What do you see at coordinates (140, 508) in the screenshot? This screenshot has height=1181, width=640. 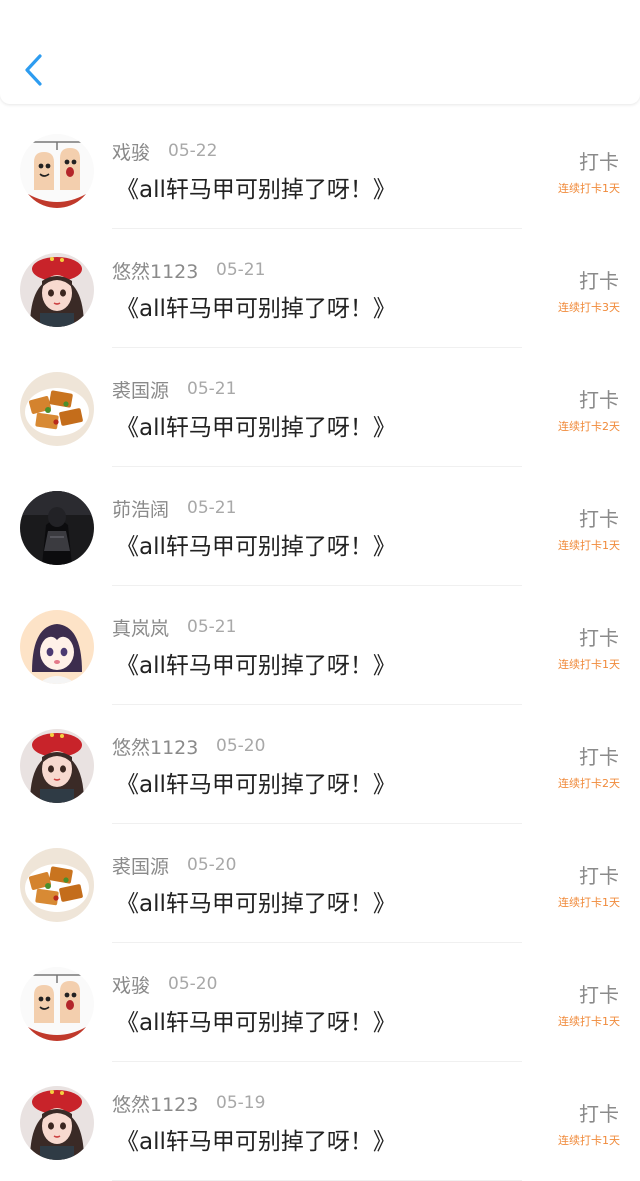 I see `user-name: 茆浩阔` at bounding box center [140, 508].